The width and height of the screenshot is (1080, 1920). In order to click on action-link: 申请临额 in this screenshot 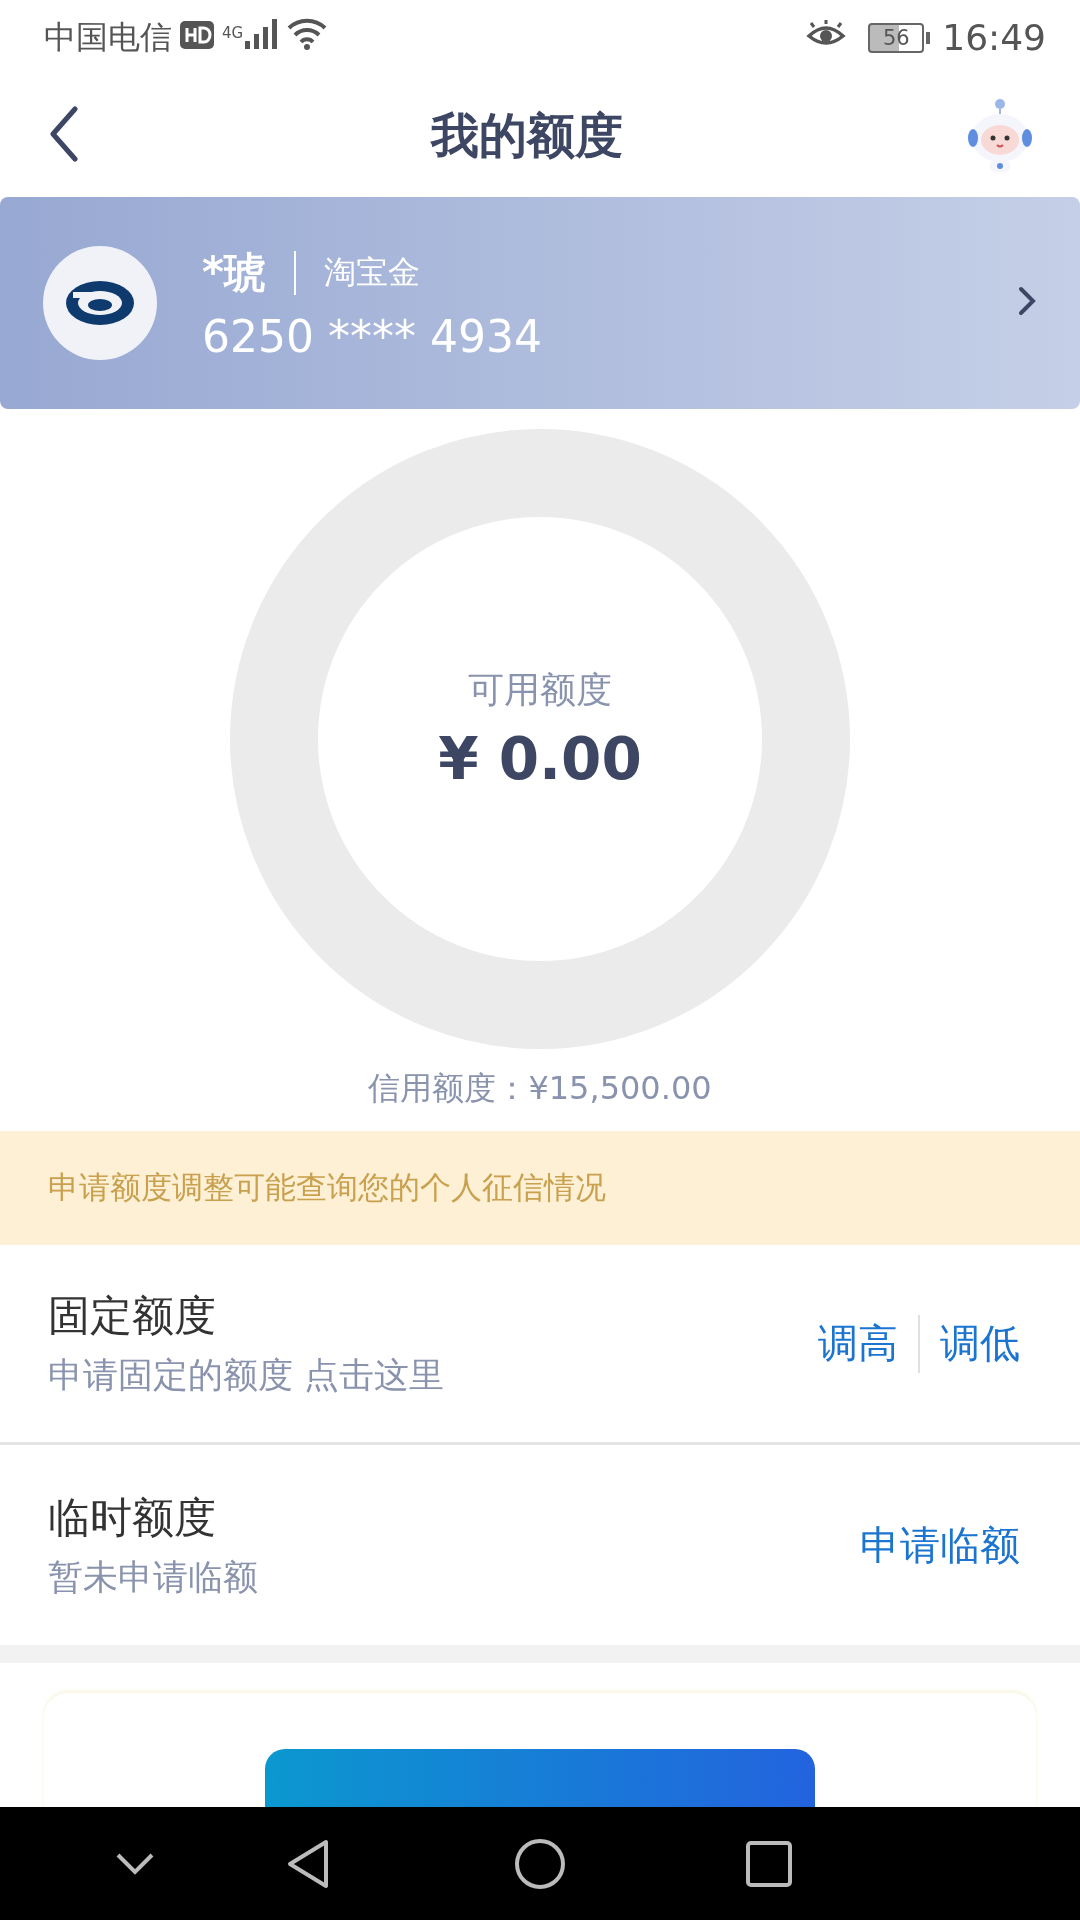, I will do `click(930, 1545)`.